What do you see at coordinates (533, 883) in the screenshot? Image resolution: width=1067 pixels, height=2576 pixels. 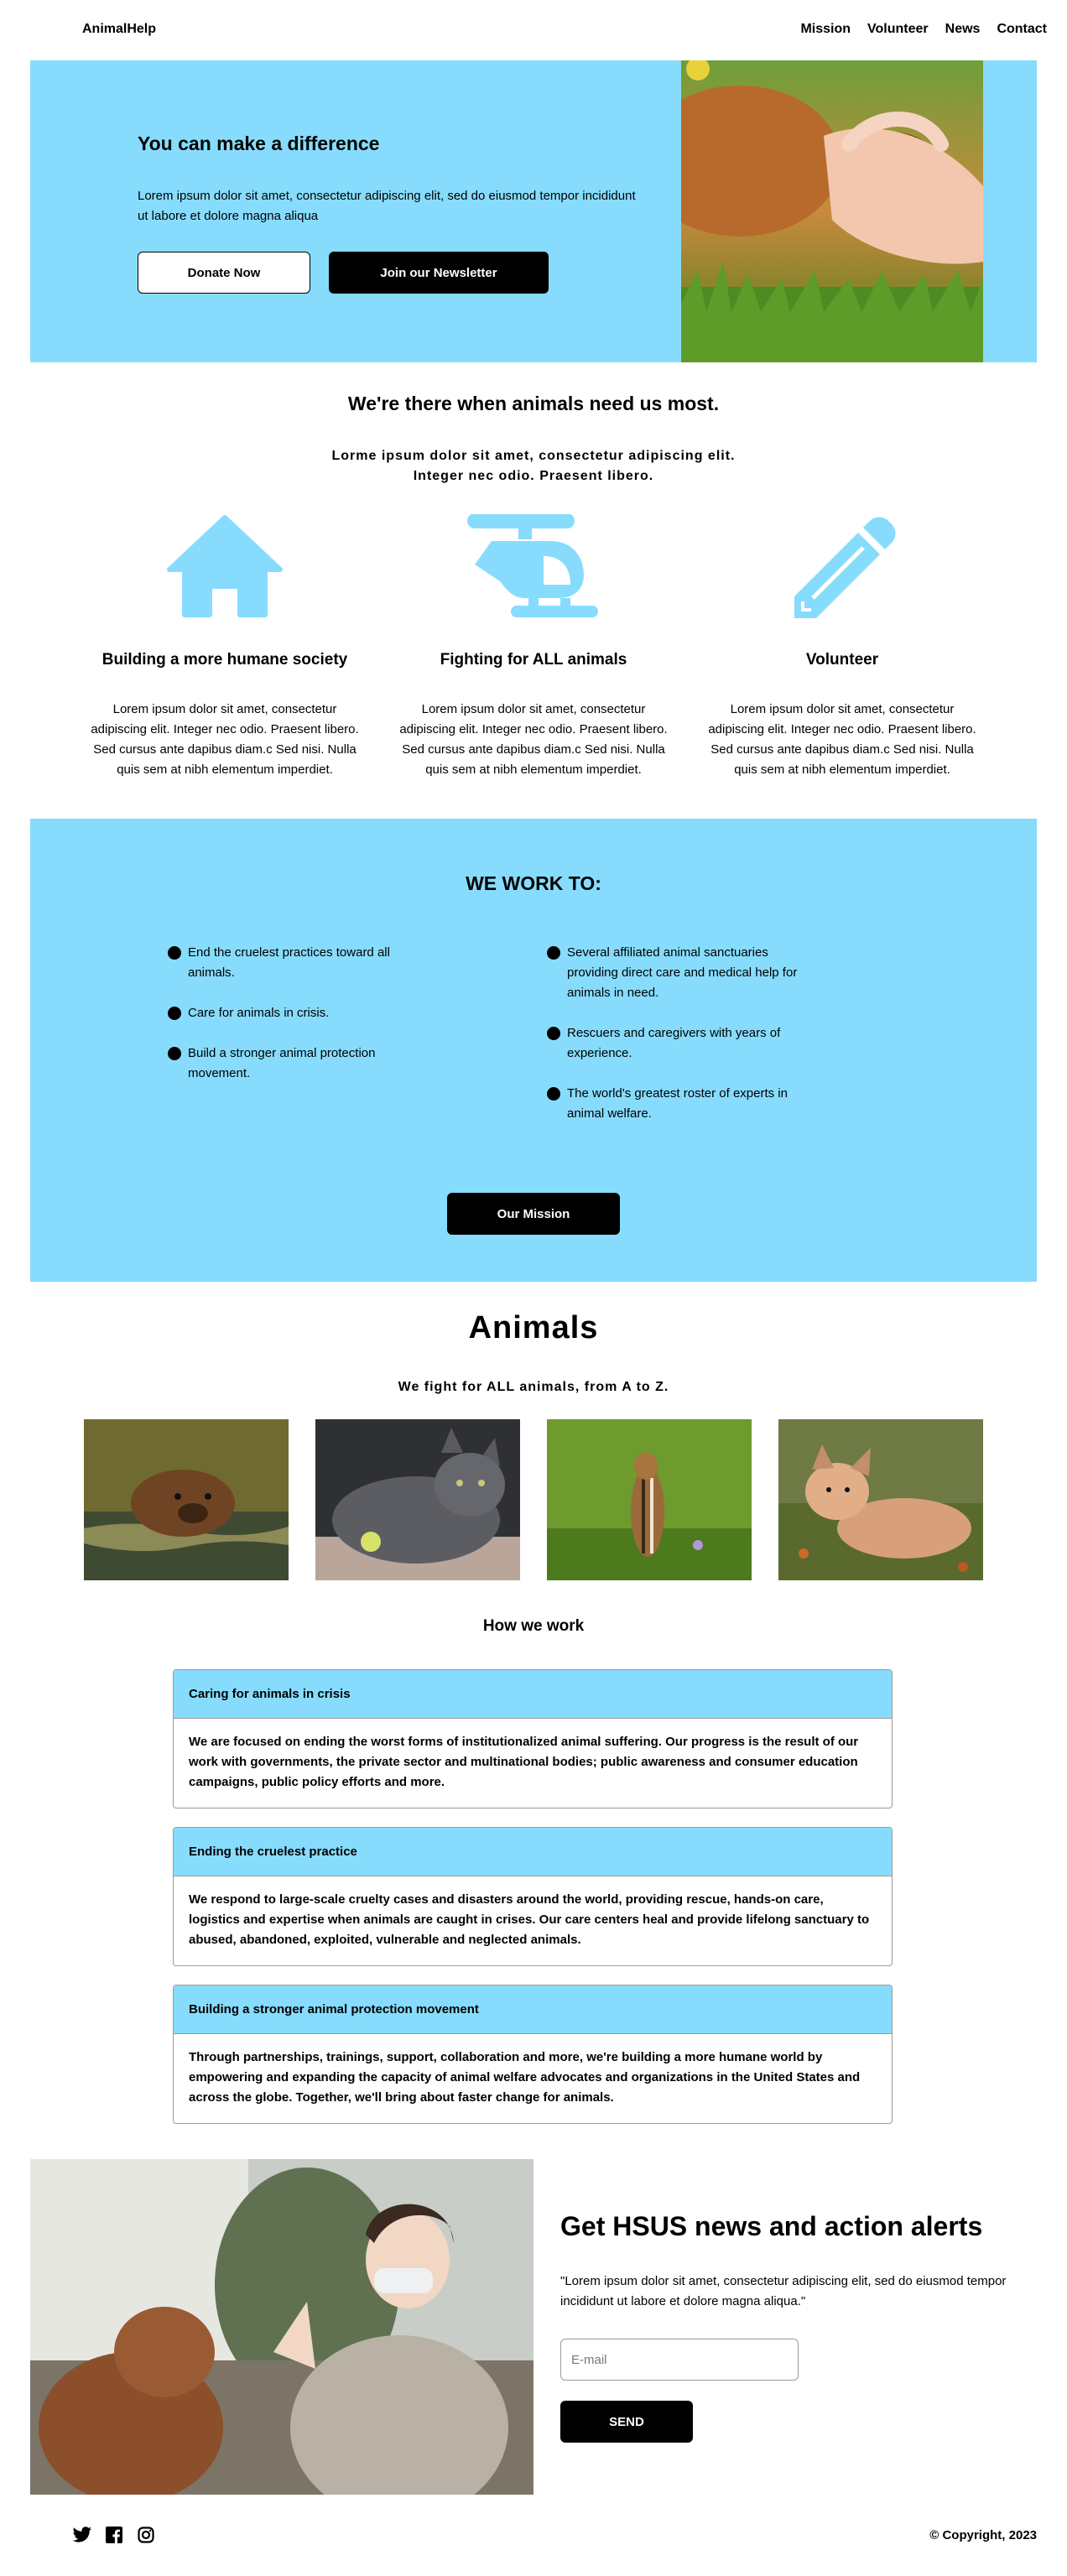 I see `work-title: WE WORK TO:` at bounding box center [533, 883].